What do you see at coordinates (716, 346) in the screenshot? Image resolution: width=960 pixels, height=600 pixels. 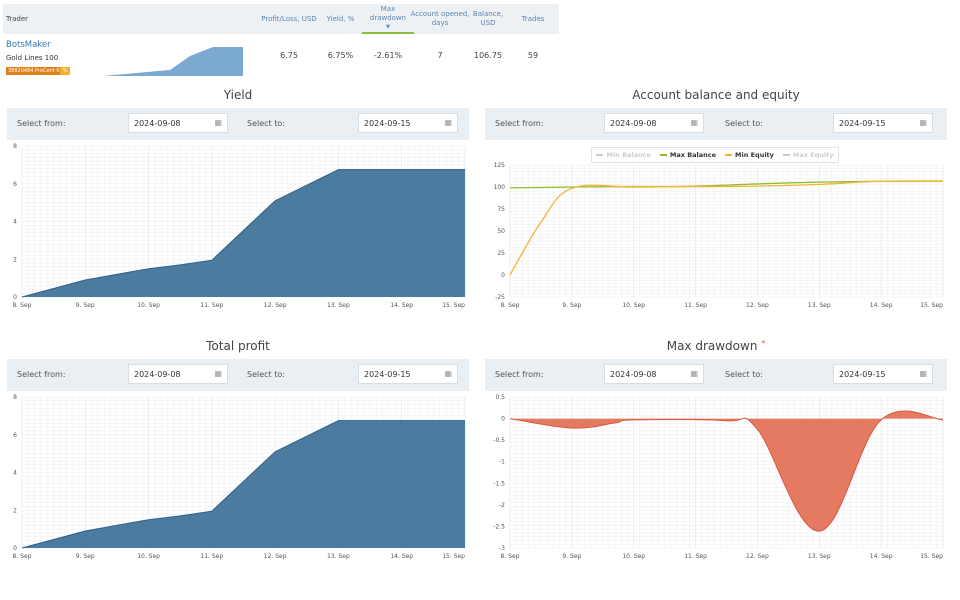 I see `panel-title: Max drawdown *` at bounding box center [716, 346].